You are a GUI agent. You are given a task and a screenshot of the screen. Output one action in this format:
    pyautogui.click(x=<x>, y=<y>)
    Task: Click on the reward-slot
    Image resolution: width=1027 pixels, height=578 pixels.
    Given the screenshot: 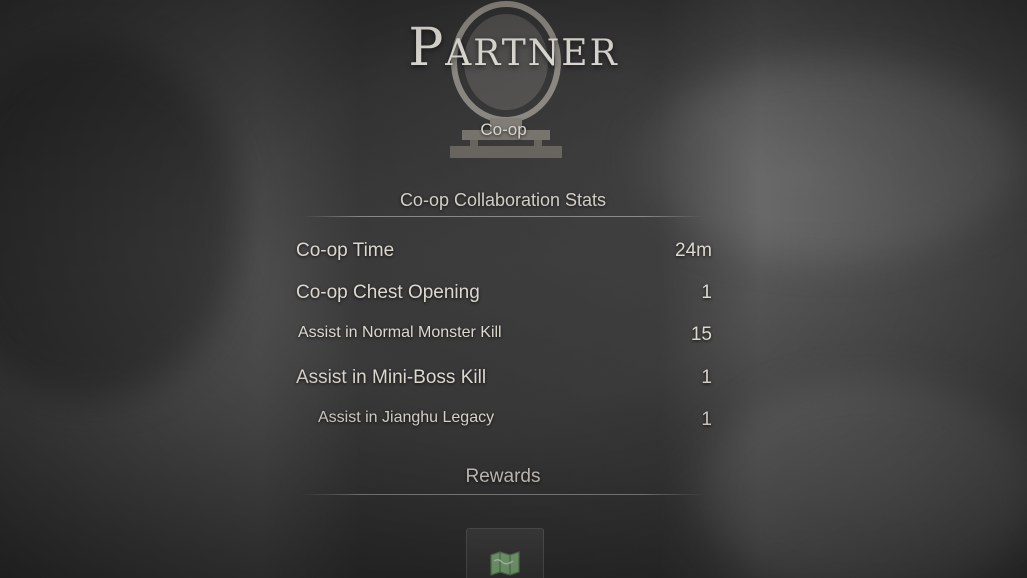 What is the action you would take?
    pyautogui.click(x=505, y=553)
    